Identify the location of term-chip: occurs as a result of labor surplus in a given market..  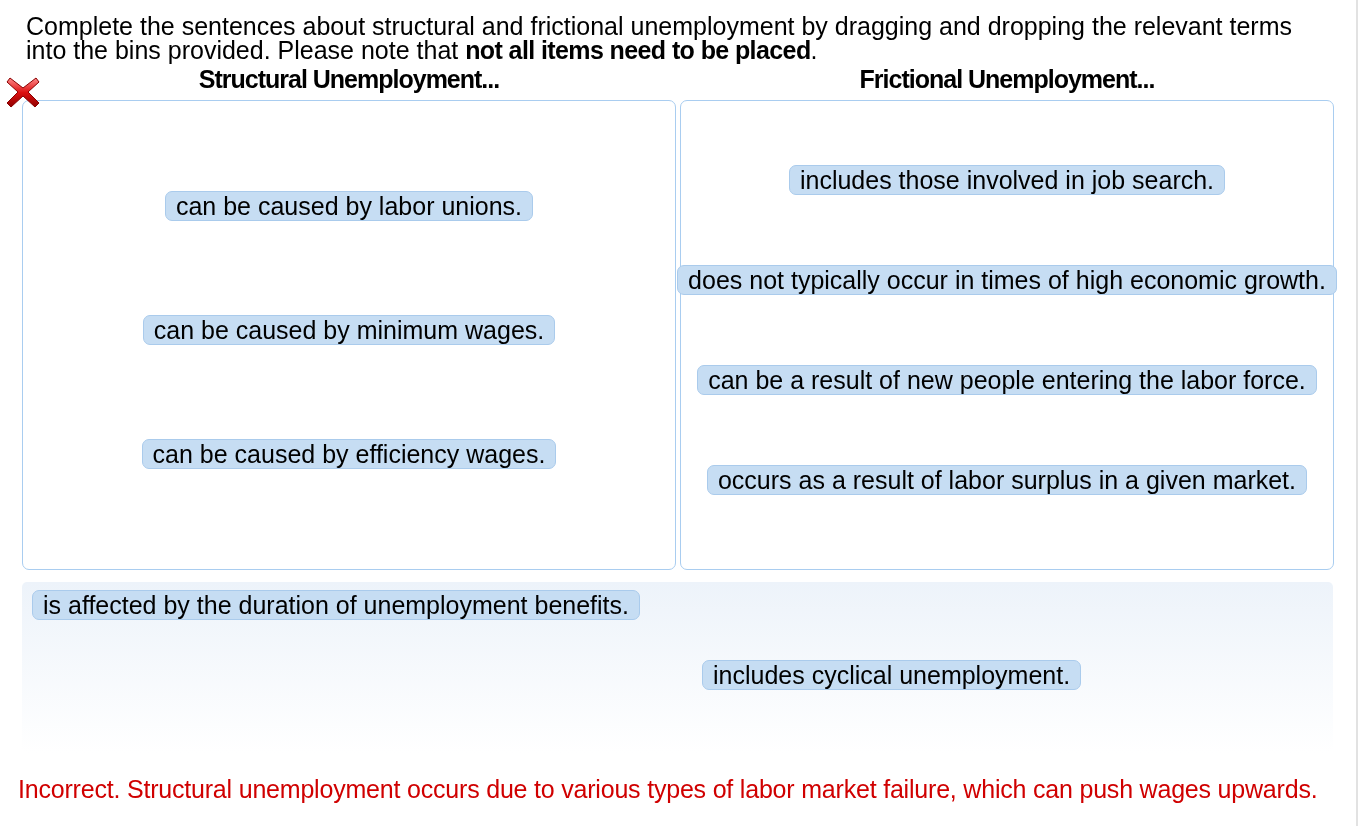
(1006, 480).